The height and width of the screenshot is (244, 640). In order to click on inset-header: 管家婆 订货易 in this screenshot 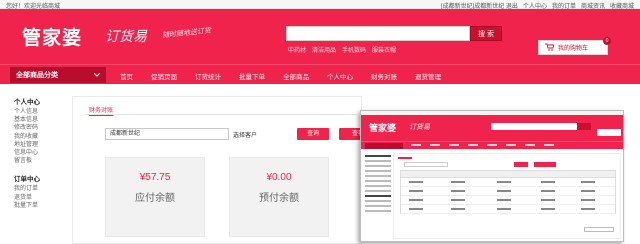, I will do `click(492, 128)`.